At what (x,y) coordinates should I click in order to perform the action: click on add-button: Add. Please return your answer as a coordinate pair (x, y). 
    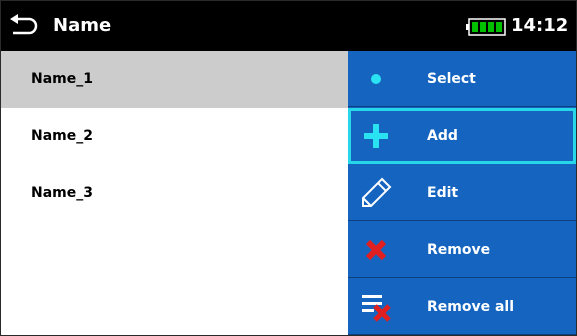
    Looking at the image, I should click on (462, 136).